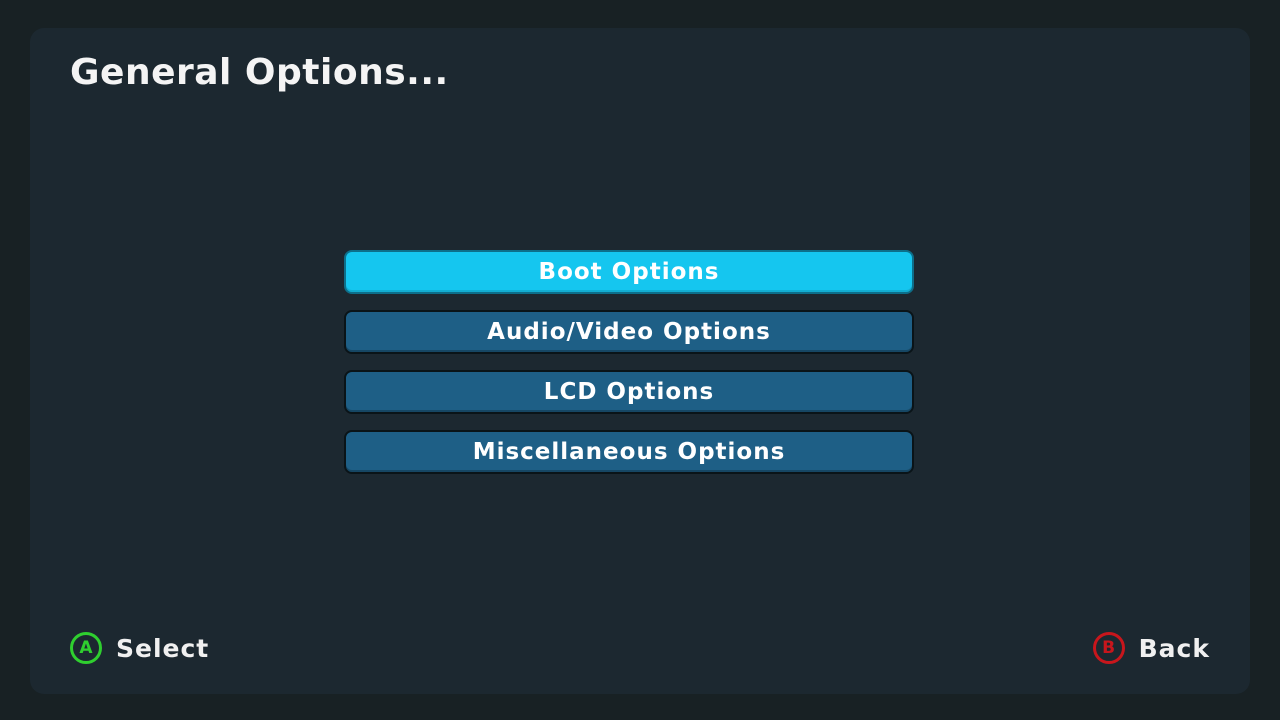 The image size is (1280, 720). What do you see at coordinates (86, 648) in the screenshot?
I see `a-button-icon: A` at bounding box center [86, 648].